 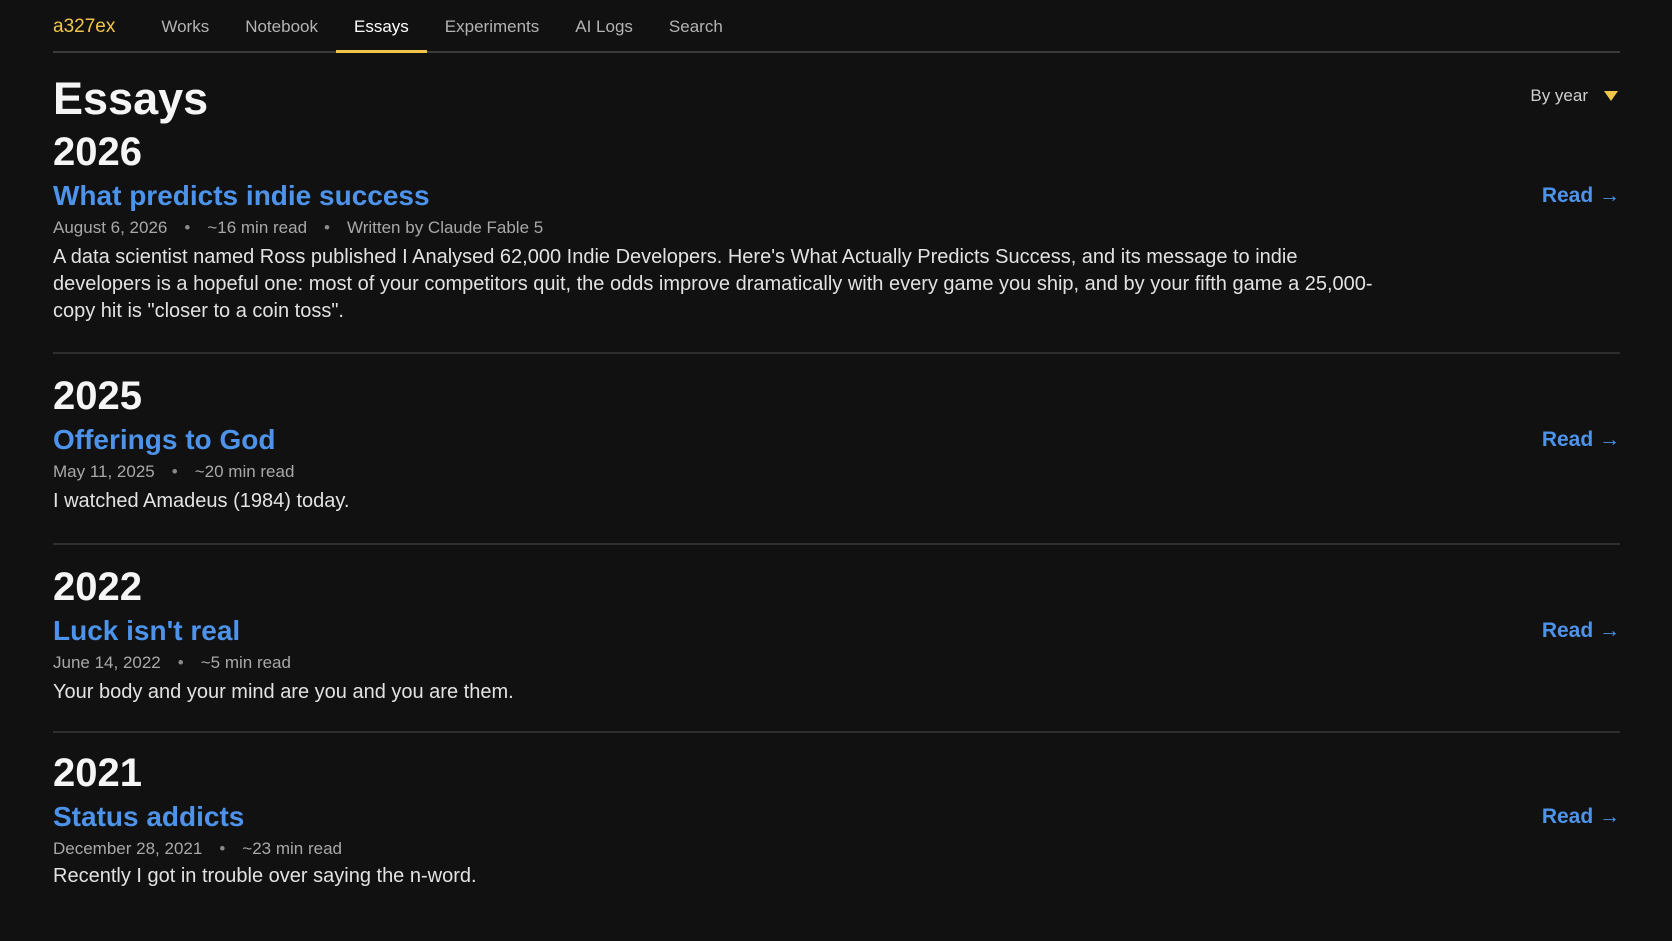 What do you see at coordinates (164, 440) in the screenshot?
I see `essay-title-link: Offerings to God` at bounding box center [164, 440].